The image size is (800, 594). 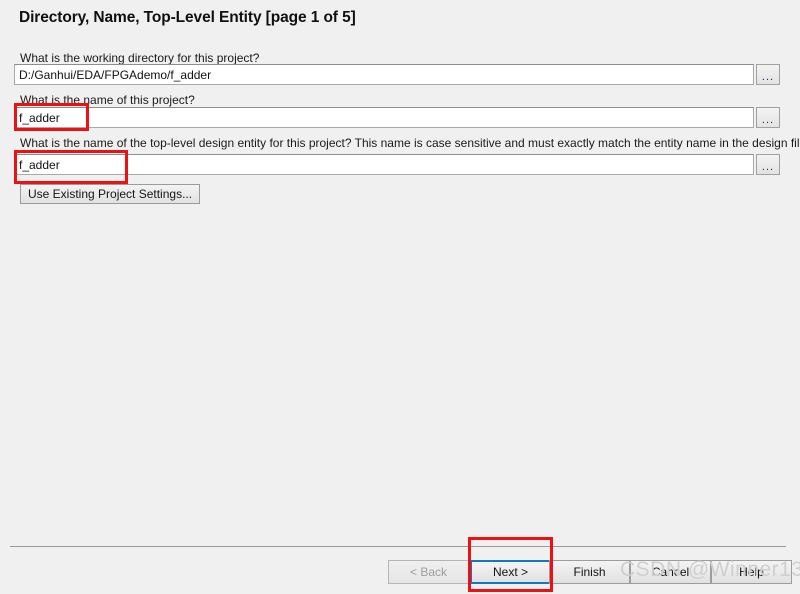 I want to click on footer-separator, so click(x=398, y=546).